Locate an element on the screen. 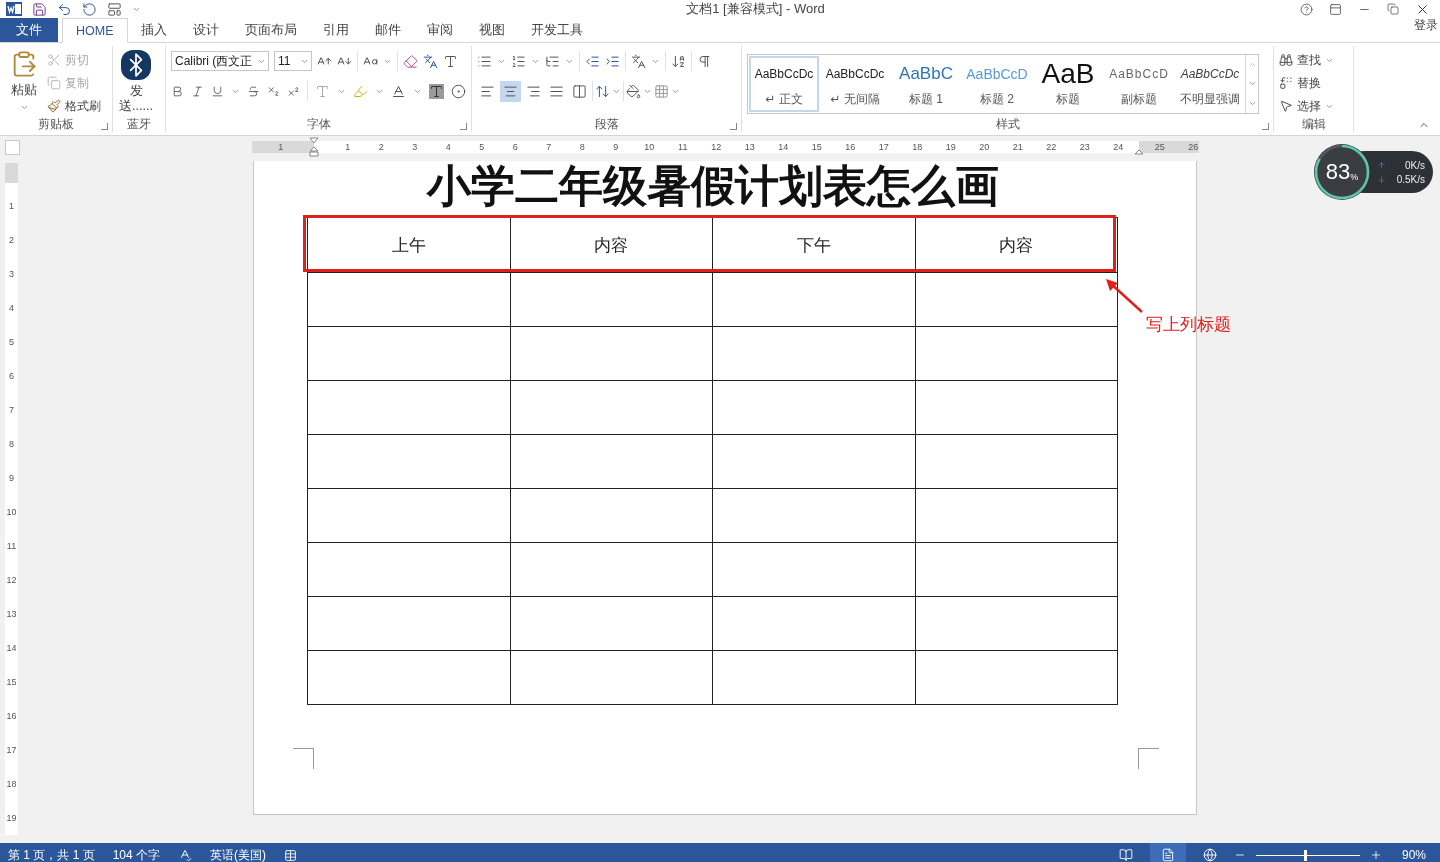 This screenshot has height=862, width=1440. annotation-text: 写上列标题 is located at coordinates (1188, 325).